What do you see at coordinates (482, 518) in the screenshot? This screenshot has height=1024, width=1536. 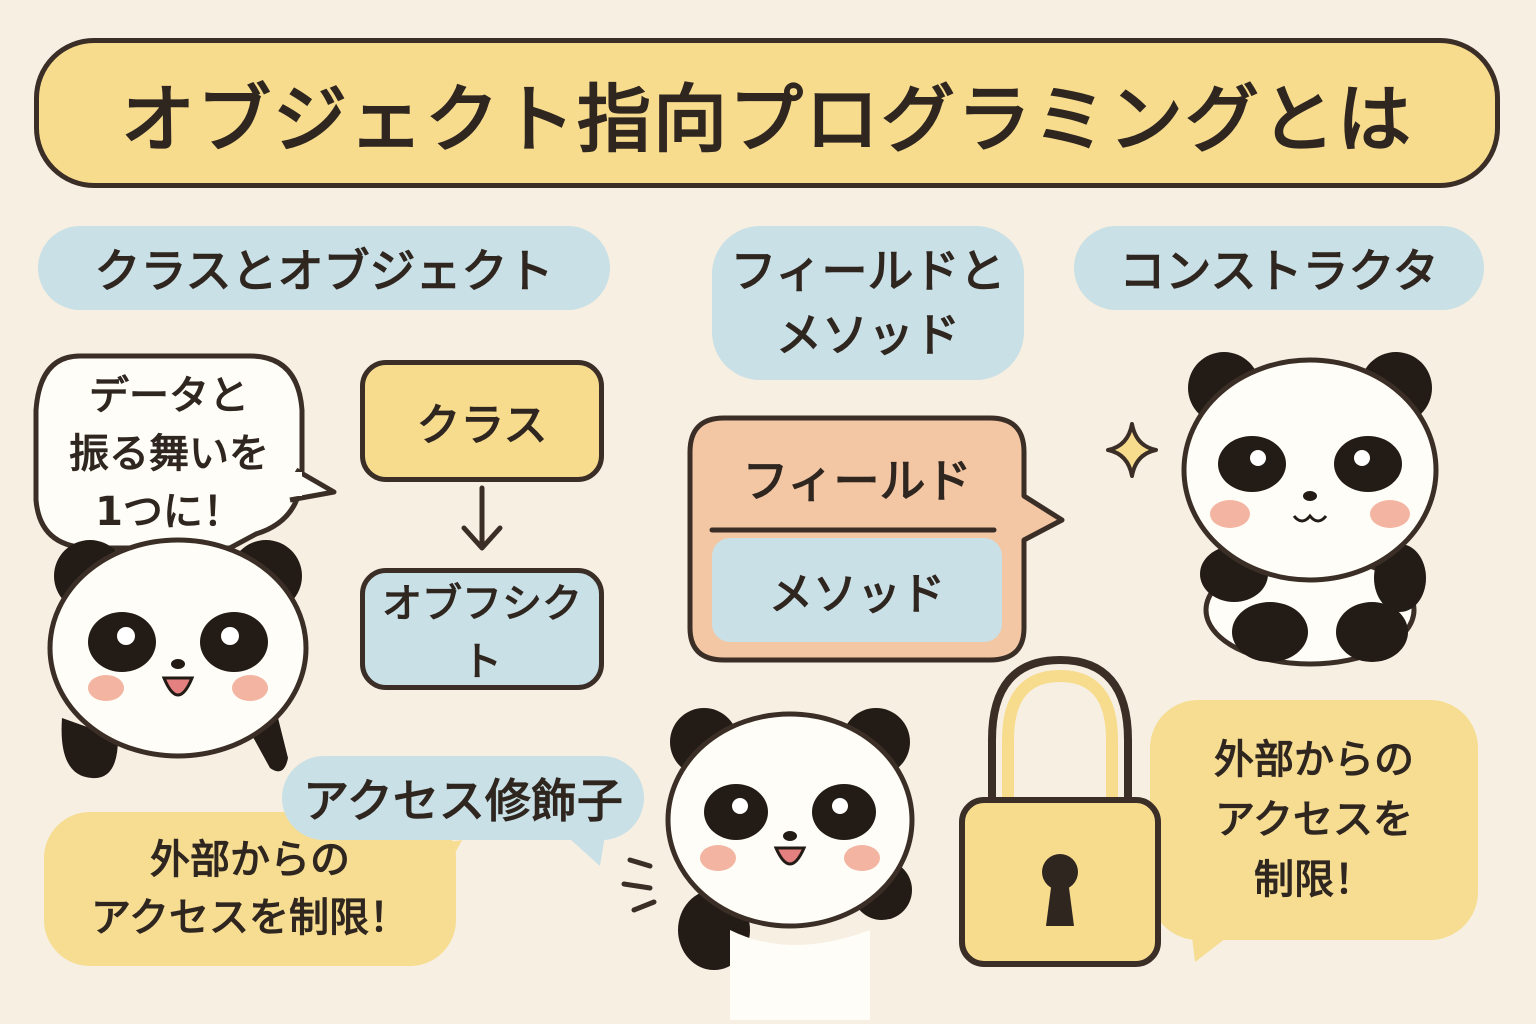 I see `arrow-down-icon` at bounding box center [482, 518].